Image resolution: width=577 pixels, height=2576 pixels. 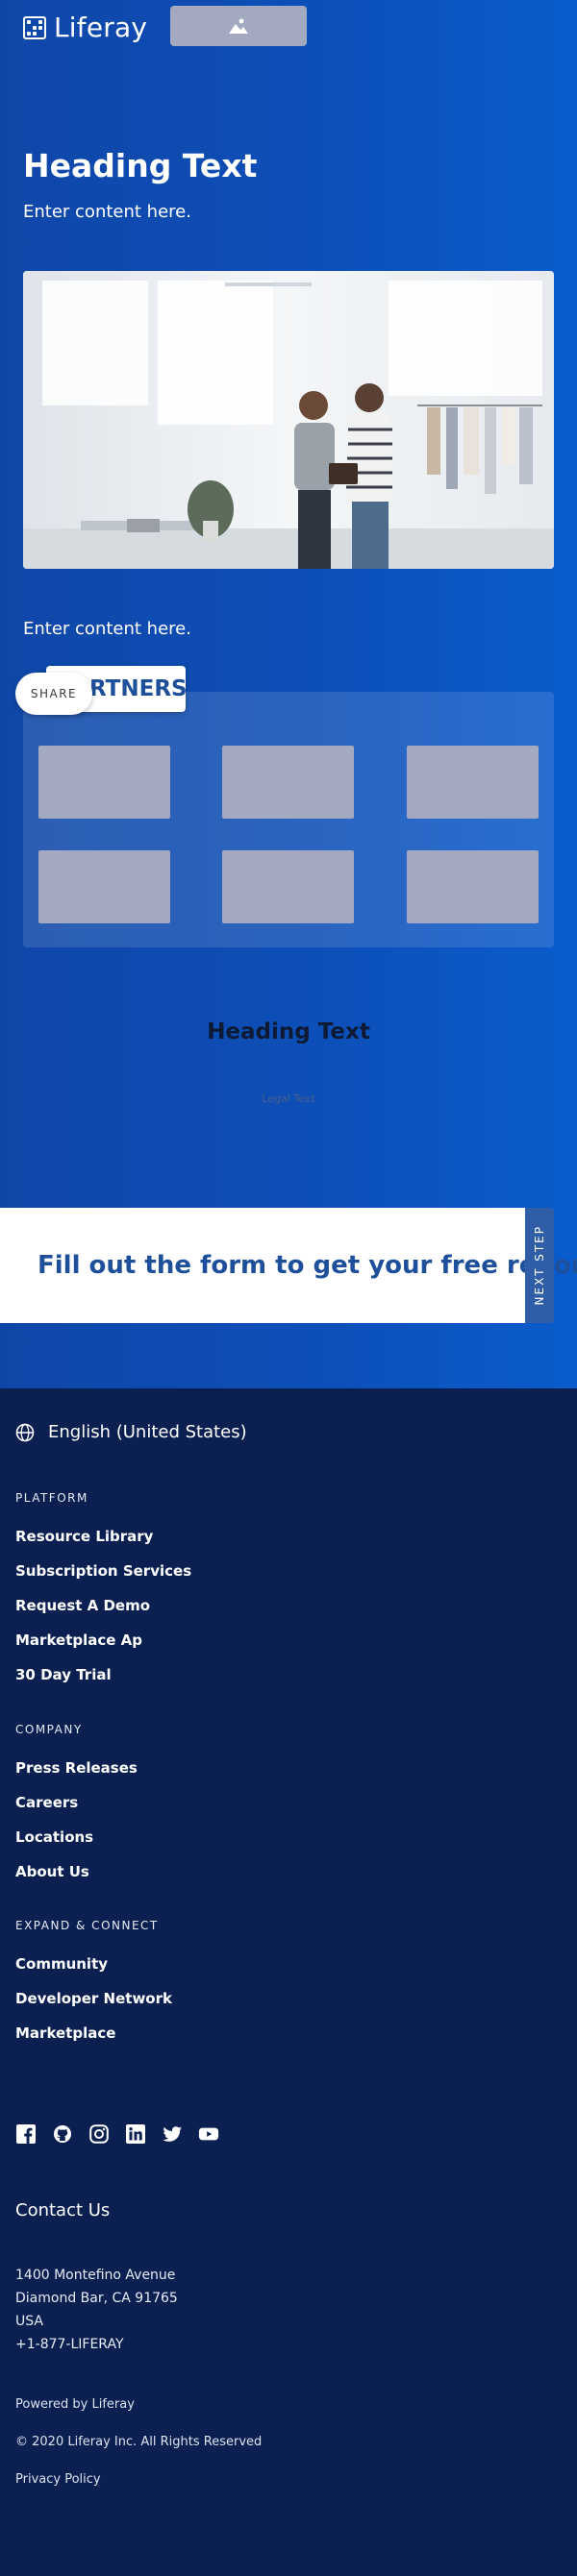 I want to click on github-icon, so click(x=62, y=2134).